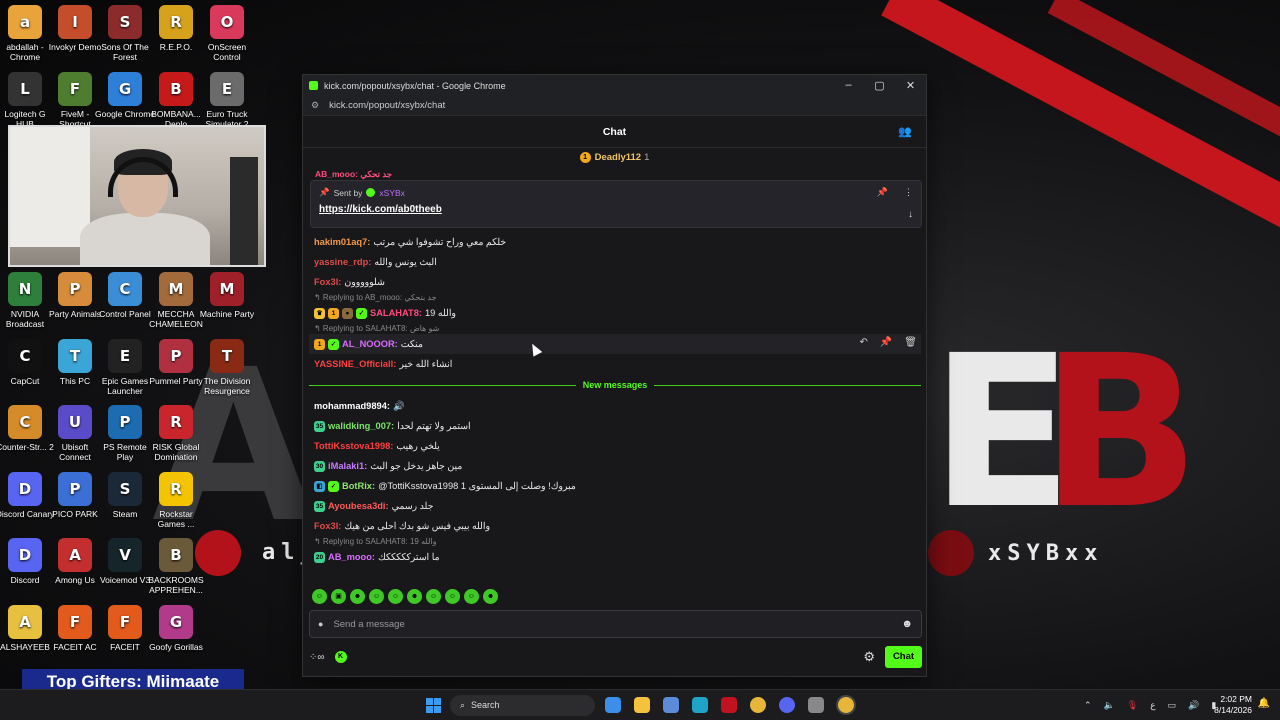 This screenshot has height=720, width=1280. I want to click on pinned-sender: xSYBx, so click(392, 193).